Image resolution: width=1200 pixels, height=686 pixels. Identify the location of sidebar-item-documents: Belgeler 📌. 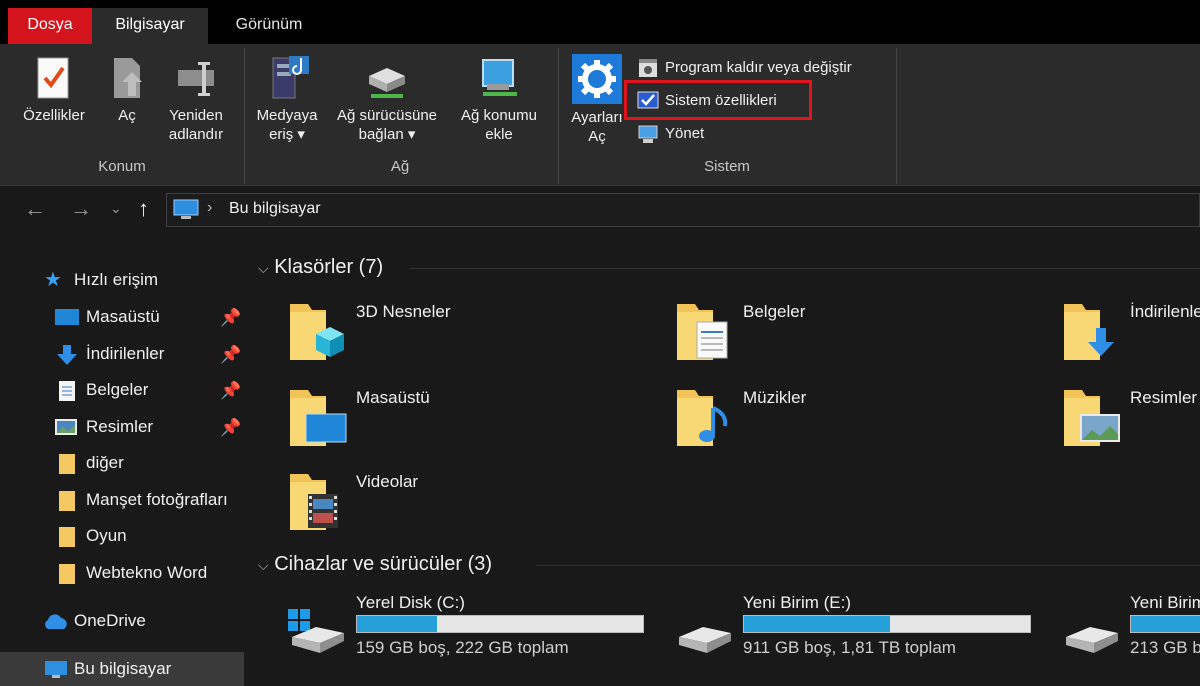
(122, 390).